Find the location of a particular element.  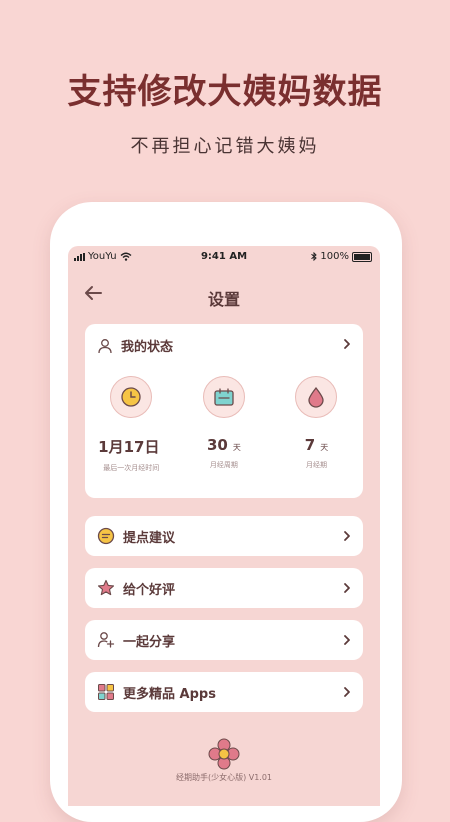

app-version: 经期助手(少女心版) V1.01 is located at coordinates (224, 777).